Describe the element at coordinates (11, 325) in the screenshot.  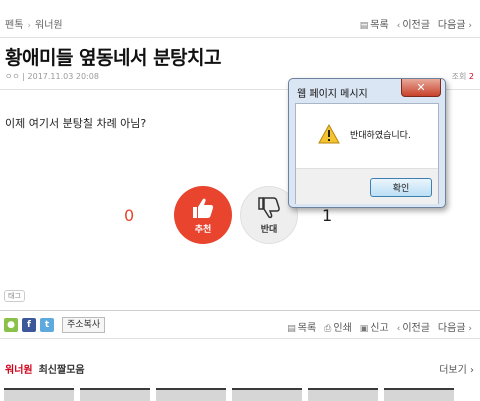
I see `kakao-share-icon: ●` at that location.